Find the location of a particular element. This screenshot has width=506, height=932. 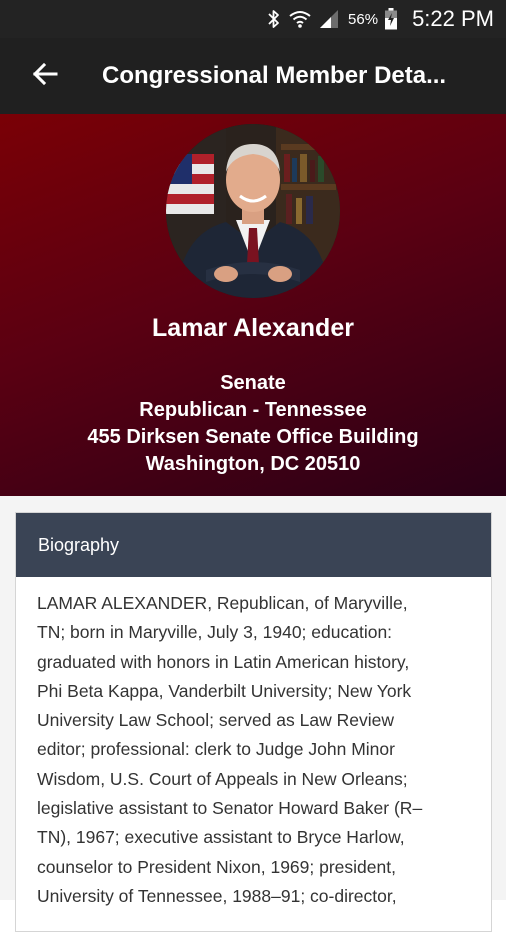

member-office: 455 Dirksen Senate Office Building is located at coordinates (253, 437).